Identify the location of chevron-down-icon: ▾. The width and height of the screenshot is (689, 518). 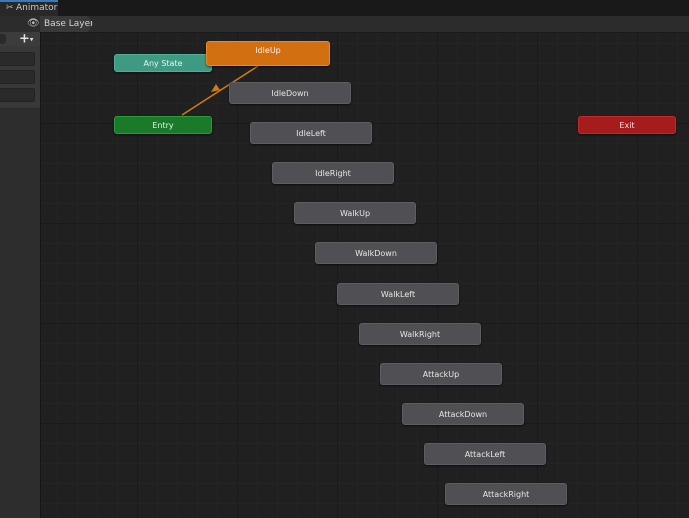
(31, 39).